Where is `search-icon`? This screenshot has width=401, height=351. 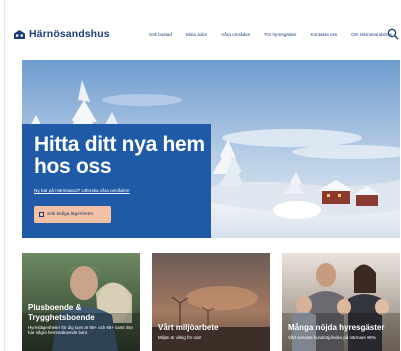
search-icon is located at coordinates (393, 34).